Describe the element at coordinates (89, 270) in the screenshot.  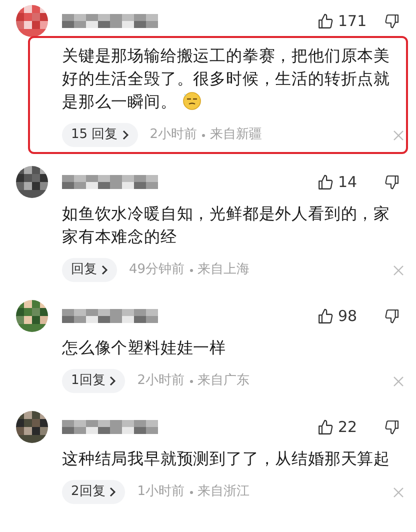
I see `replies-button: 回复` at that location.